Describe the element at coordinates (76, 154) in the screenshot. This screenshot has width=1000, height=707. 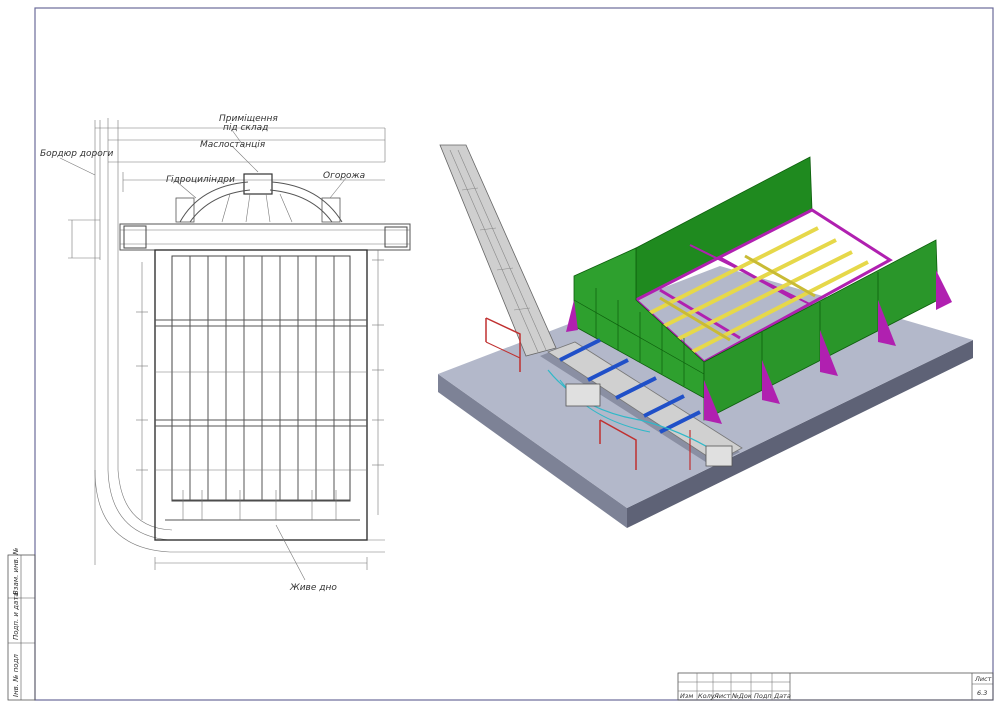
I see `label-road-border: Бордюр дороги` at that location.